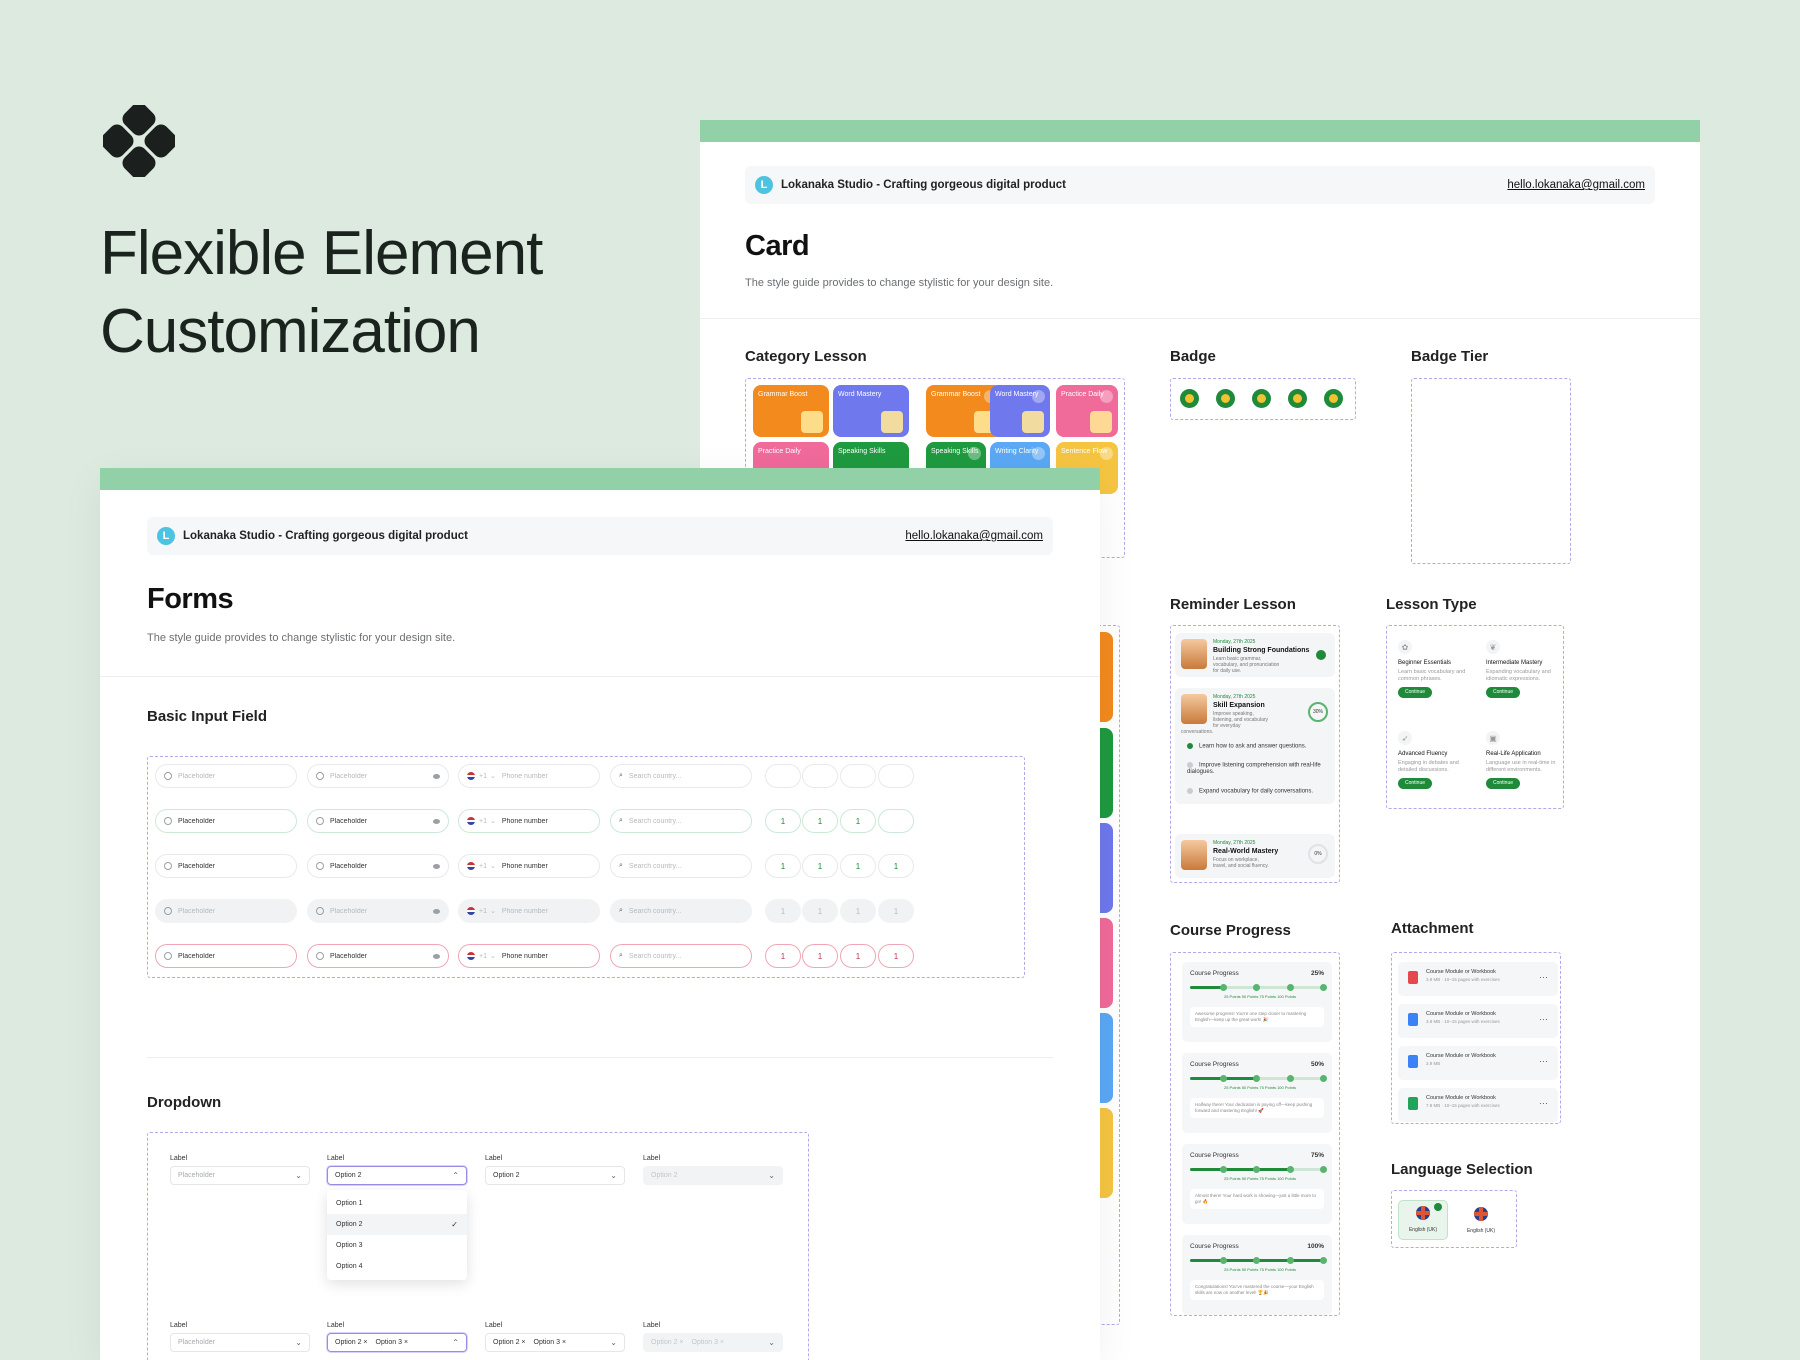 The height and width of the screenshot is (1360, 1800). I want to click on milestone-dot, so click(1323, 1078).